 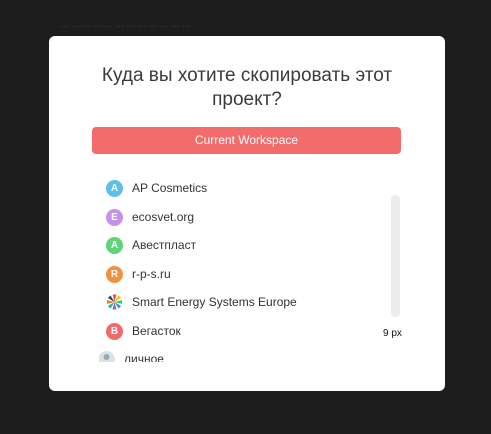 What do you see at coordinates (239, 245) in the screenshot?
I see `workspace-item-avestplast: A Авестпласт` at bounding box center [239, 245].